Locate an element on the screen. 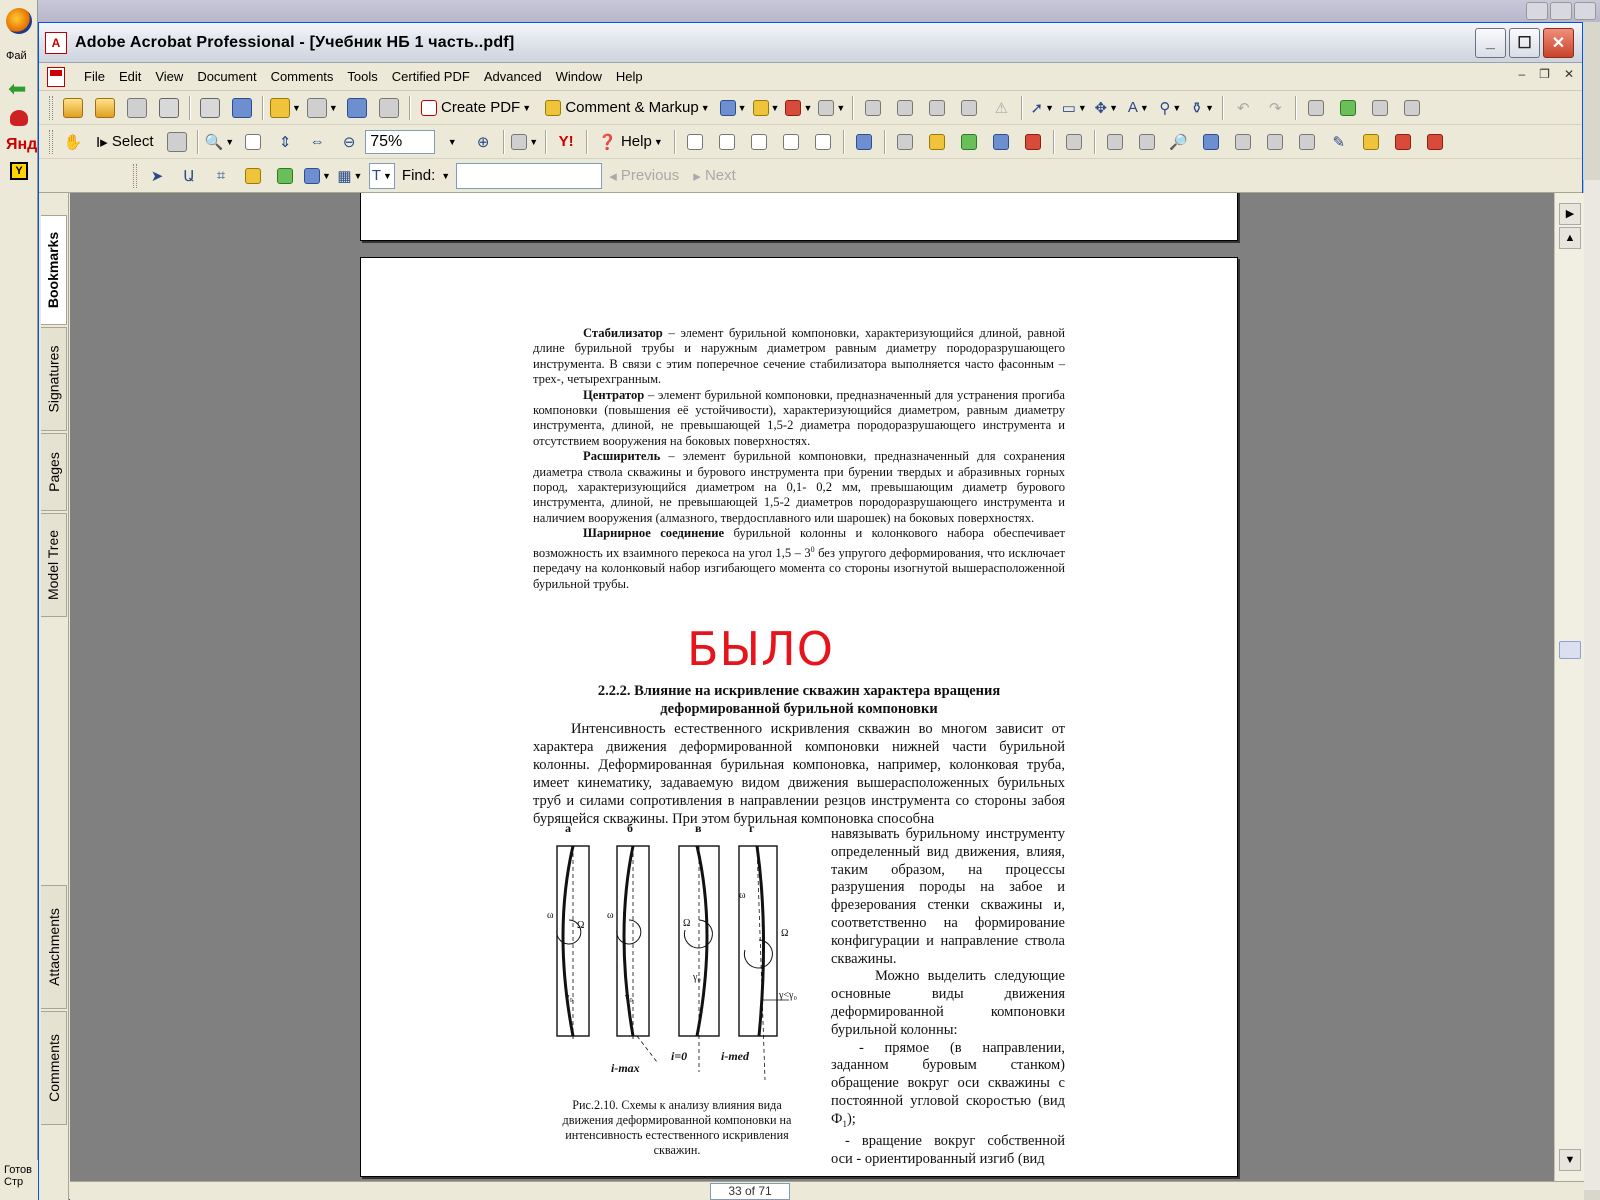  open-button is located at coordinates (73, 108).